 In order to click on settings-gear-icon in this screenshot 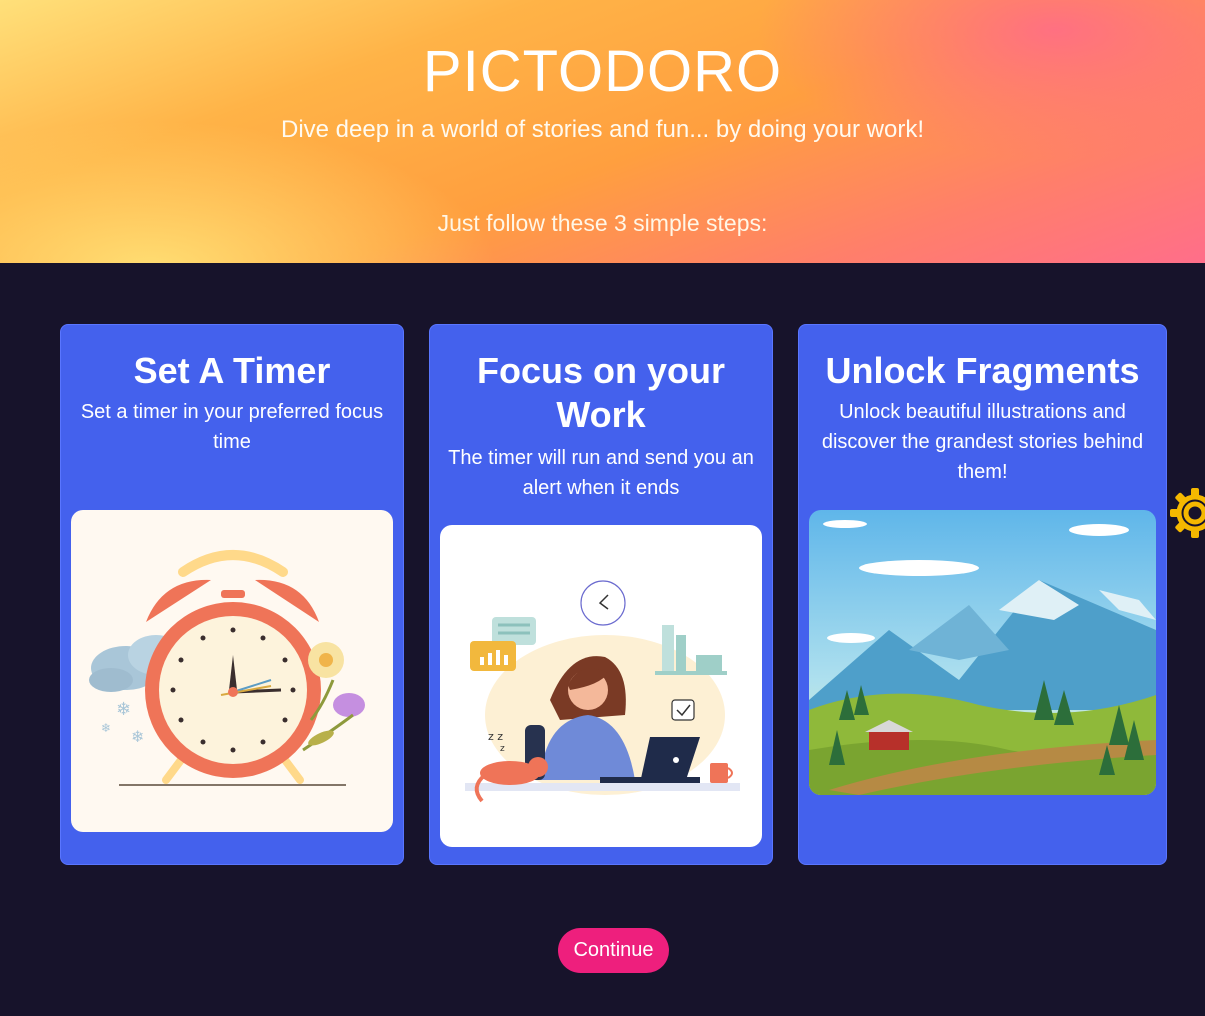, I will do `click(1186, 513)`.